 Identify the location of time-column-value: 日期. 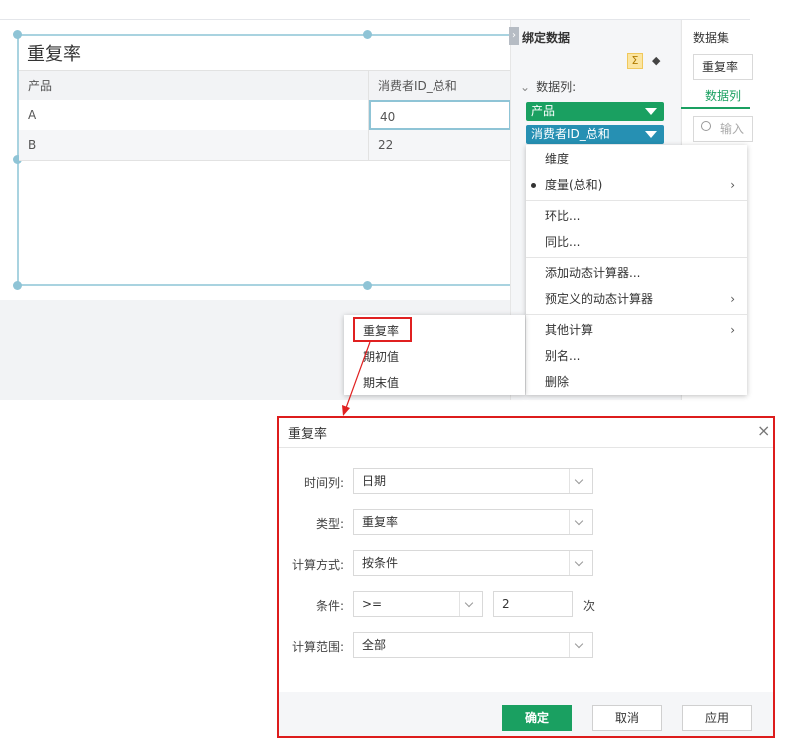
(374, 481).